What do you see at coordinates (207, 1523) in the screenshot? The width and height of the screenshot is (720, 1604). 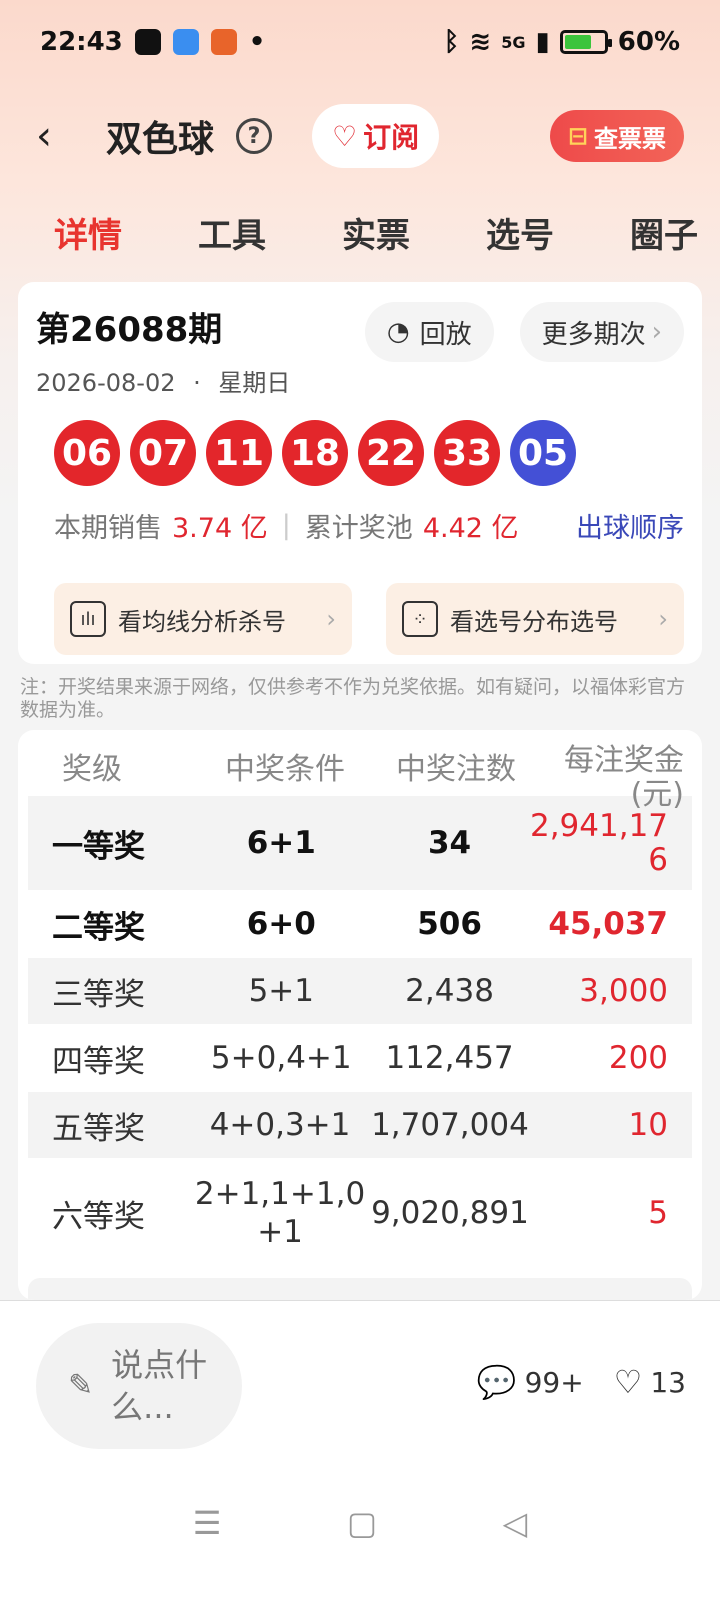 I see `menu-icon: ☰` at bounding box center [207, 1523].